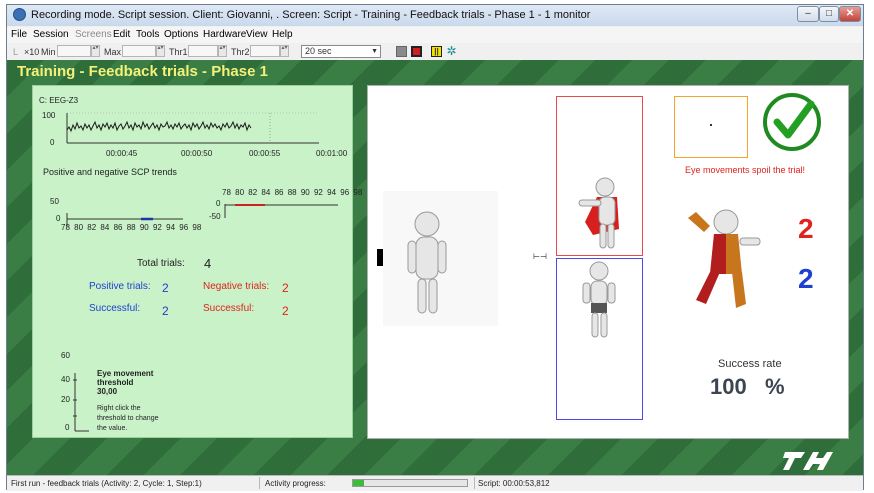 This screenshot has width=874, height=493. What do you see at coordinates (139, 51) in the screenshot?
I see `max-field` at bounding box center [139, 51].